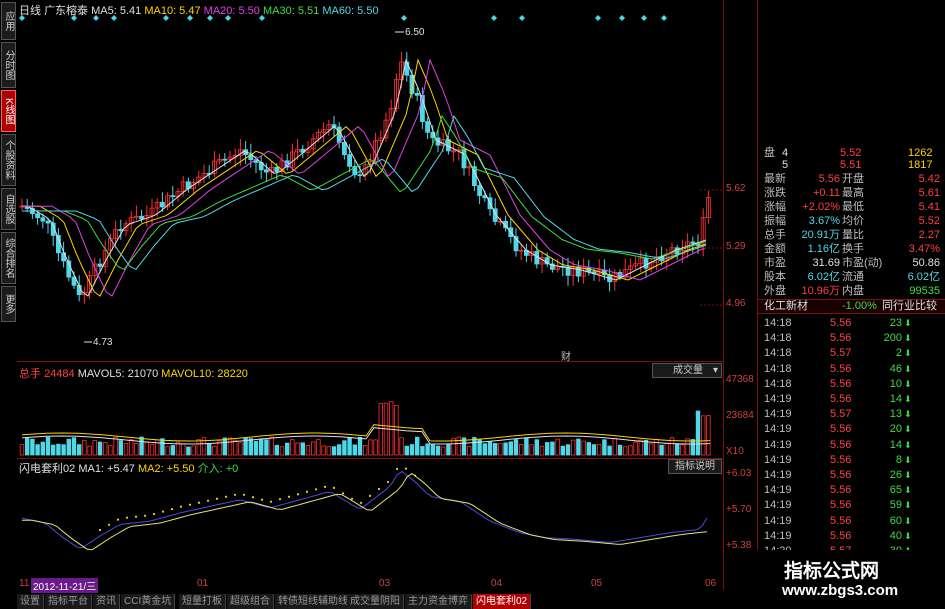 The height and width of the screenshot is (609, 945). What do you see at coordinates (846, 579) in the screenshot?
I see `watermark: 指标公式网 www.zbgs3.com` at bounding box center [846, 579].